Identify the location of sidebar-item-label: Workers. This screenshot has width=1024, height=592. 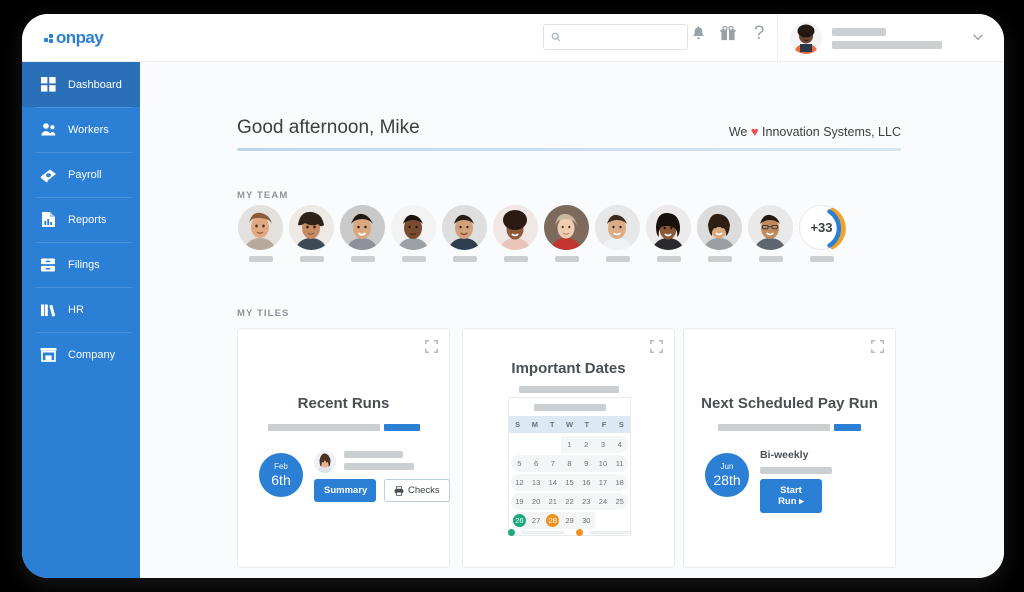
(88, 129).